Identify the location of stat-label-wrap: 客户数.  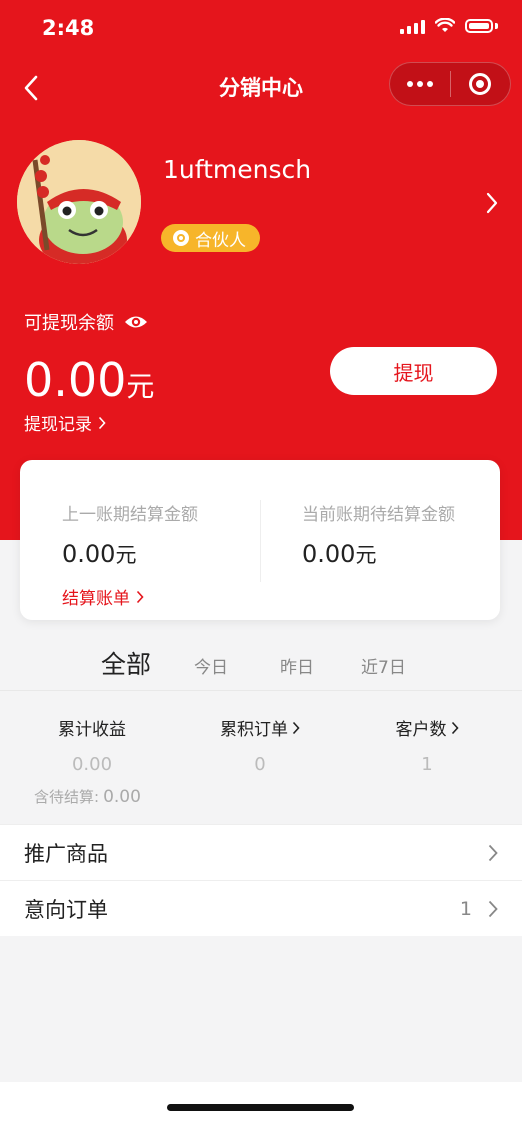
(427, 727).